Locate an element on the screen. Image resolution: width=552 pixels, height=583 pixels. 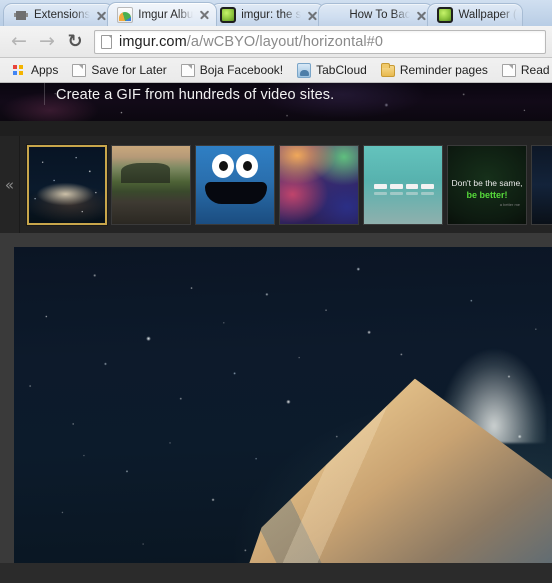
reload-button: ↻ is located at coordinates (75, 42).